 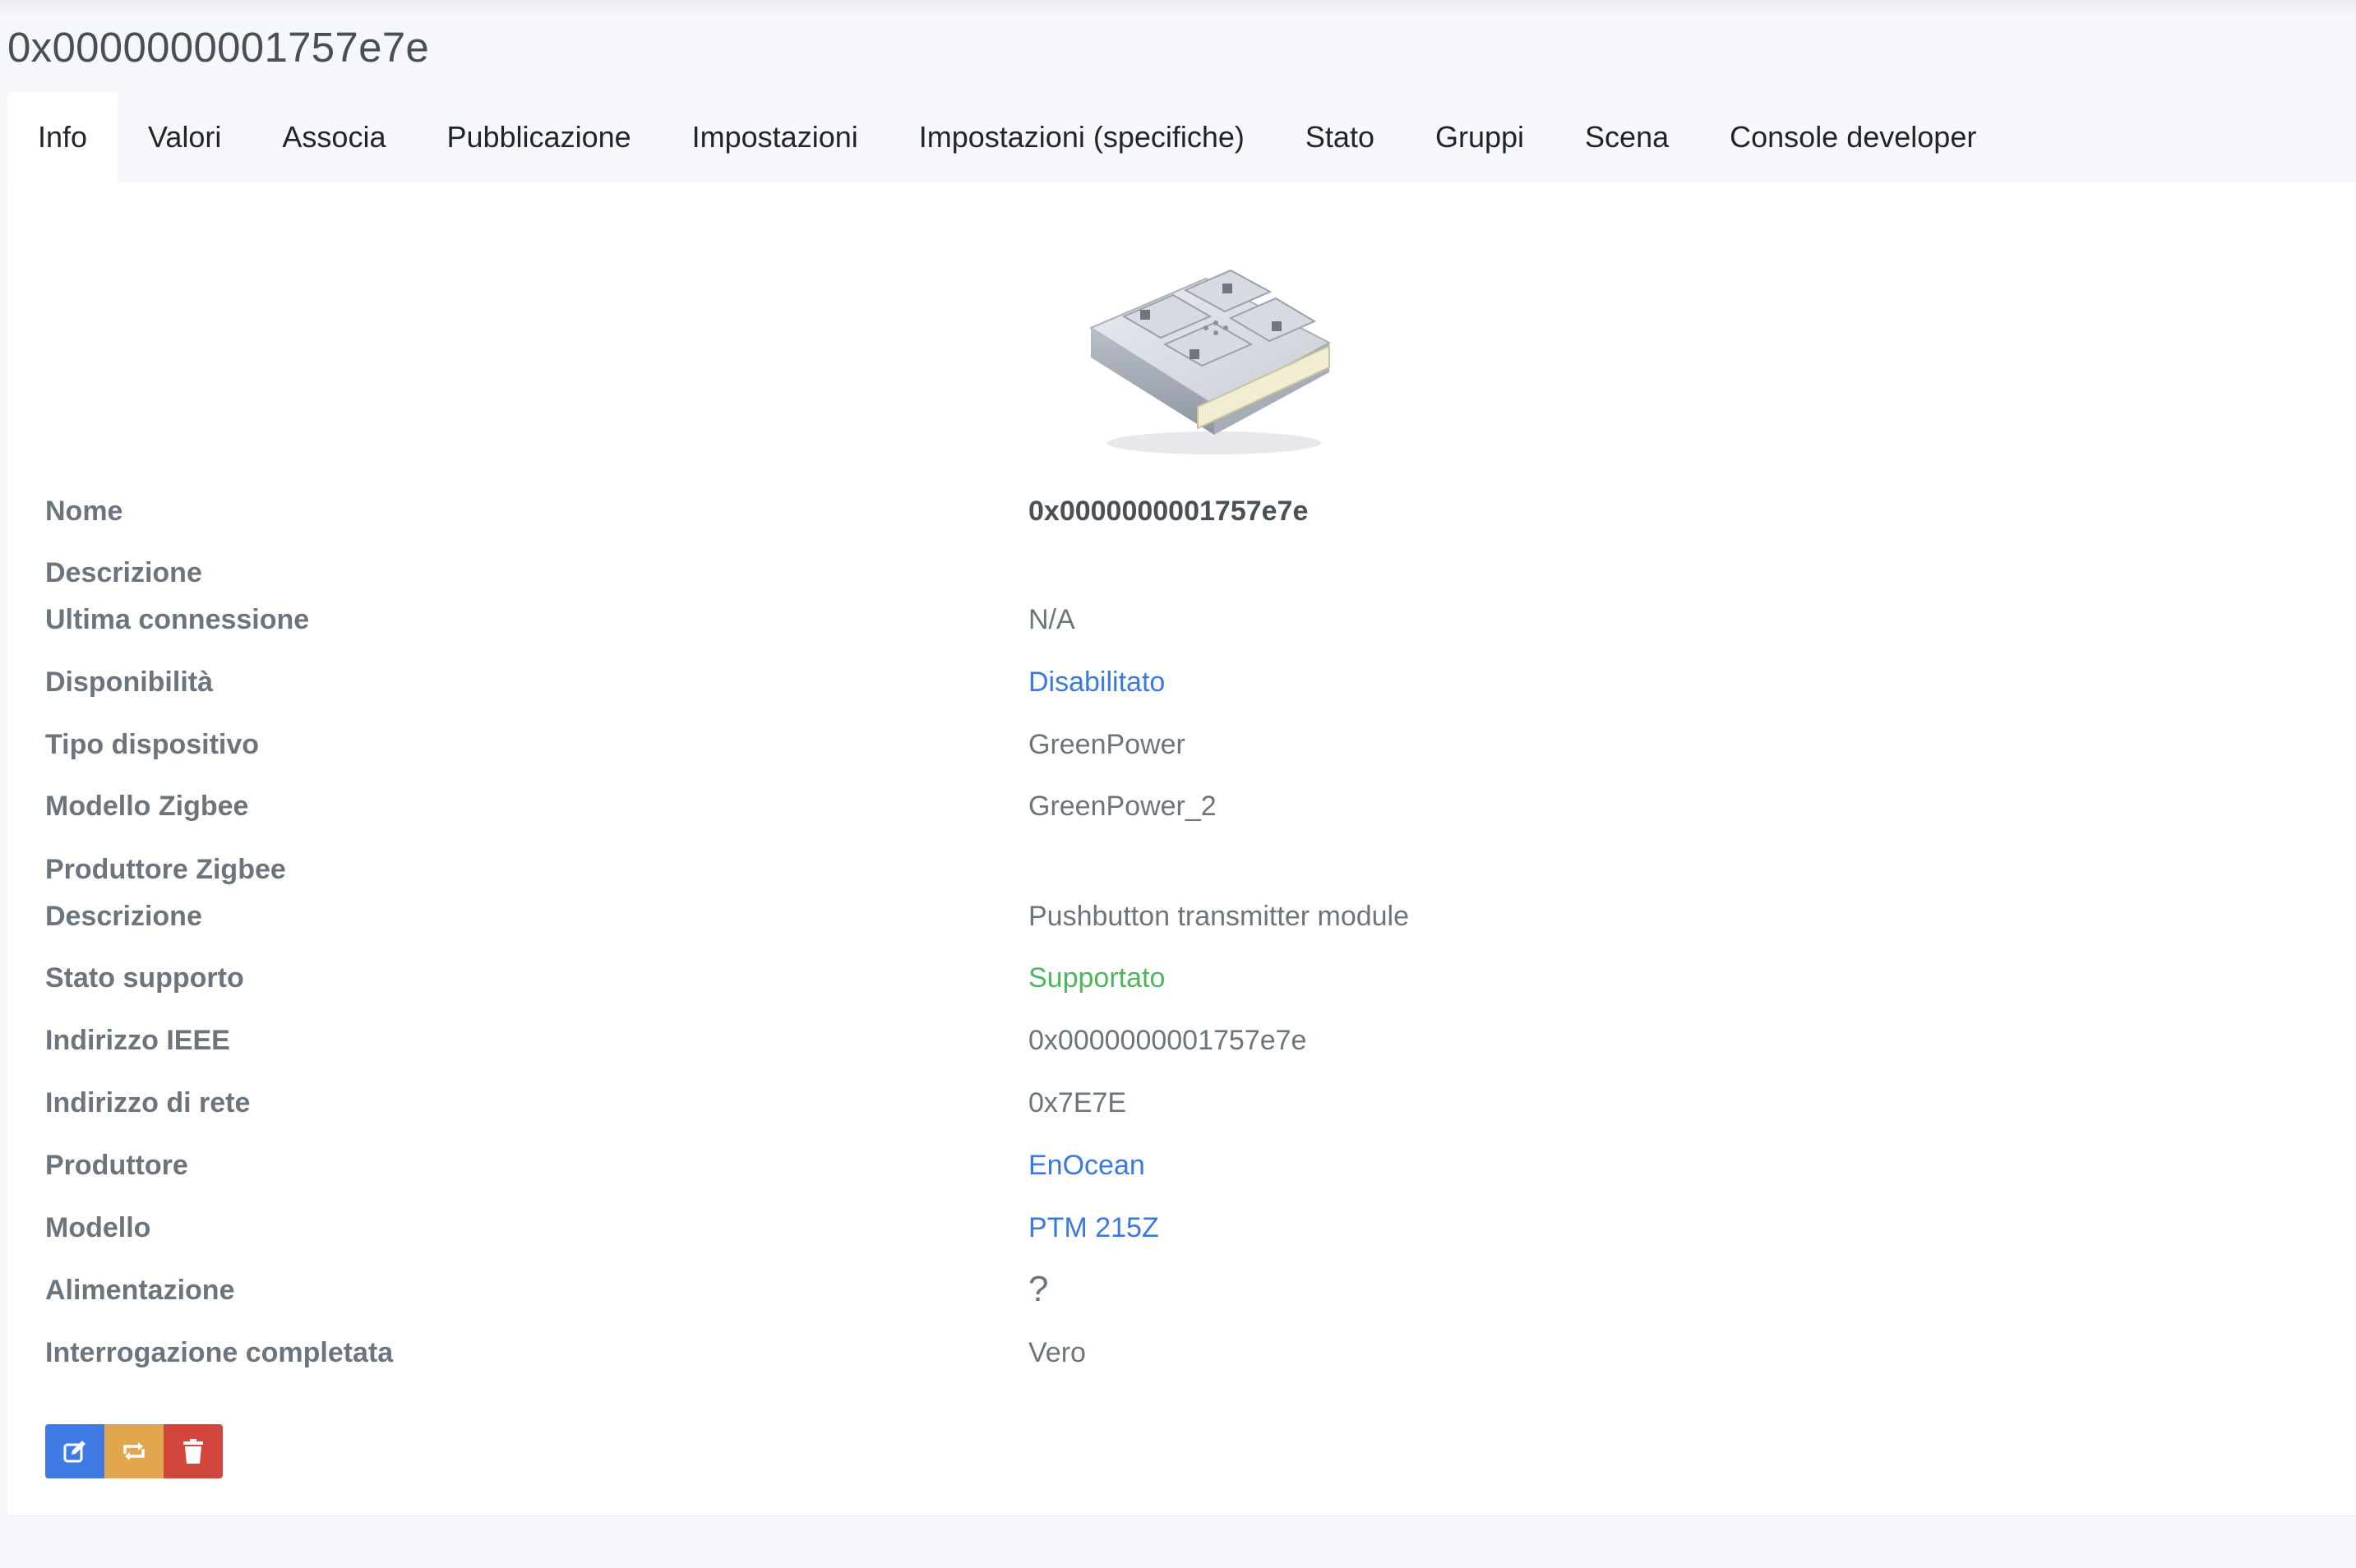 I want to click on label-produttore: Produttore, so click(x=116, y=1165).